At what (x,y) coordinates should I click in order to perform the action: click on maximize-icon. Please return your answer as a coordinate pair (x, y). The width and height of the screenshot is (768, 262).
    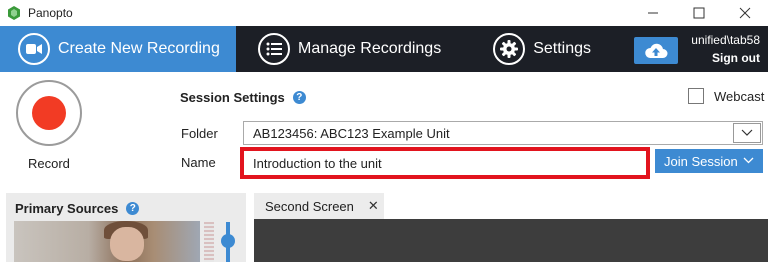
    Looking at the image, I should click on (699, 13).